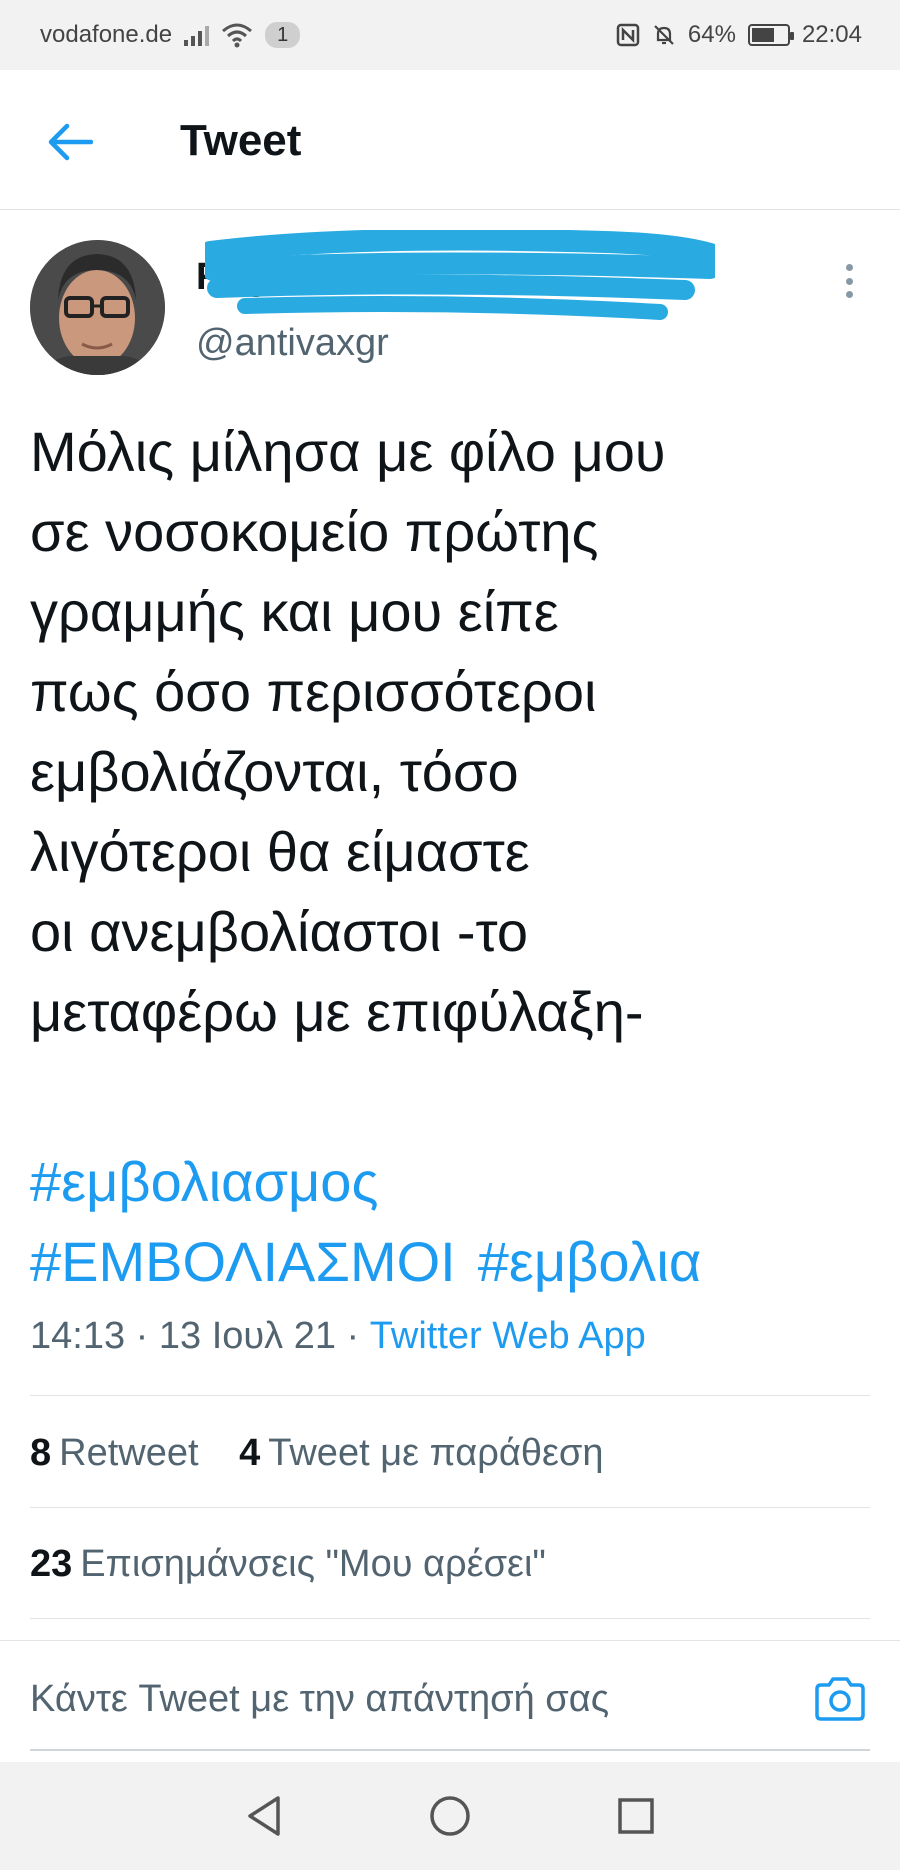 The width and height of the screenshot is (900, 1870). I want to click on retweet-stats-row: 8 Retweet 4 Tweet με παράθεση, so click(331, 1453).